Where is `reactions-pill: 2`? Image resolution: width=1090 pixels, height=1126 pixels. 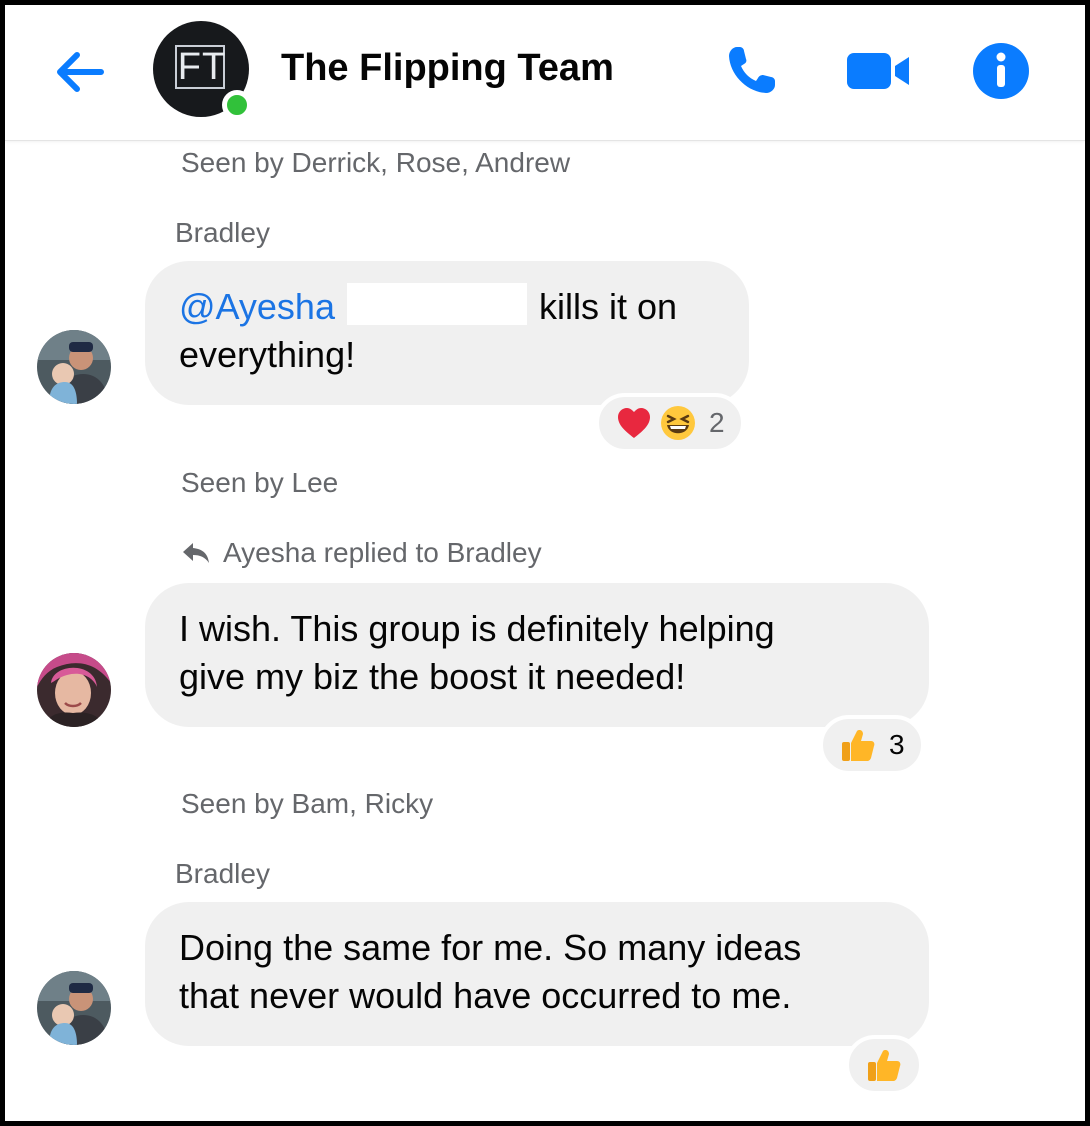
reactions-pill: 2 is located at coordinates (670, 423).